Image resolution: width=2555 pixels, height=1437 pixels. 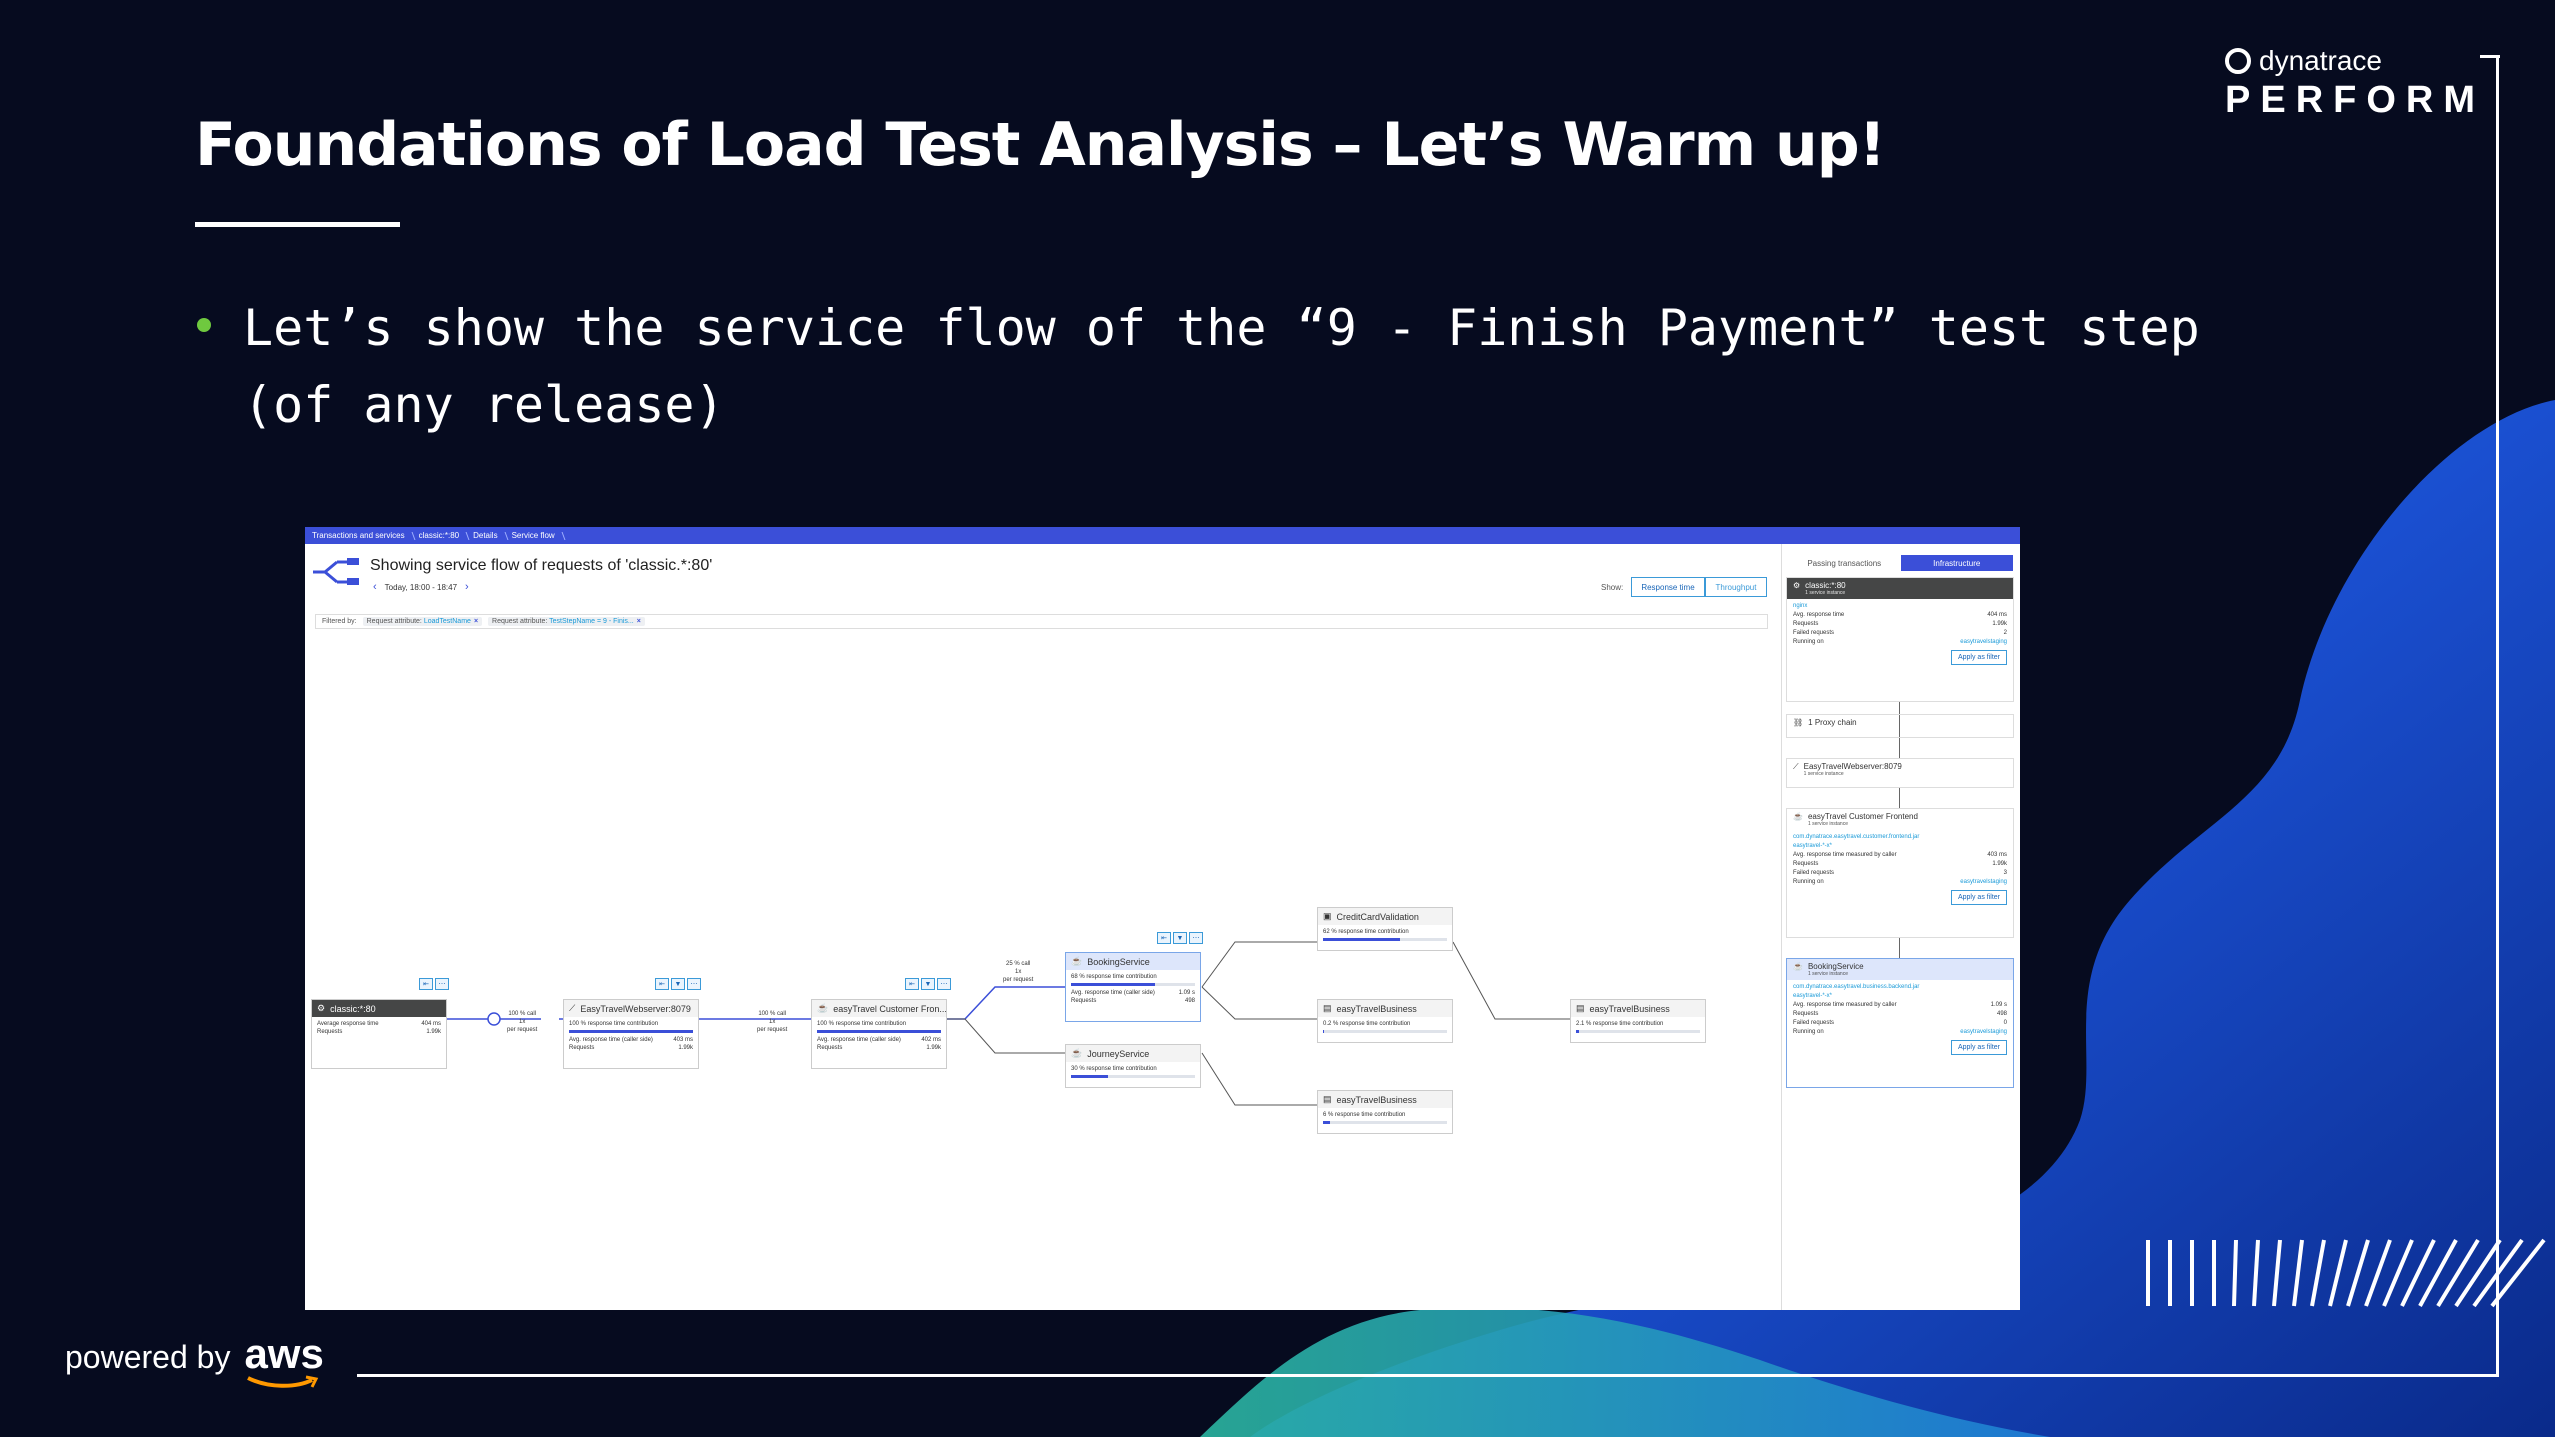 What do you see at coordinates (339, 621) in the screenshot?
I see `filter-label: Filtered by:` at bounding box center [339, 621].